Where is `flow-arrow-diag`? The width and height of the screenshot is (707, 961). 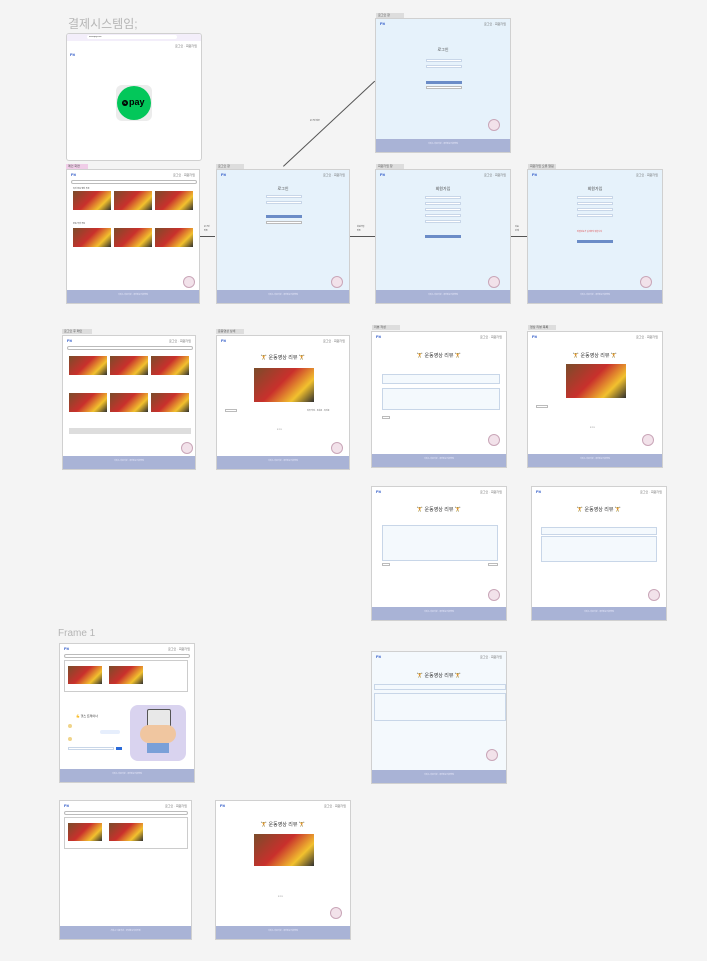
flow-arrow-diag is located at coordinates (329, 123).